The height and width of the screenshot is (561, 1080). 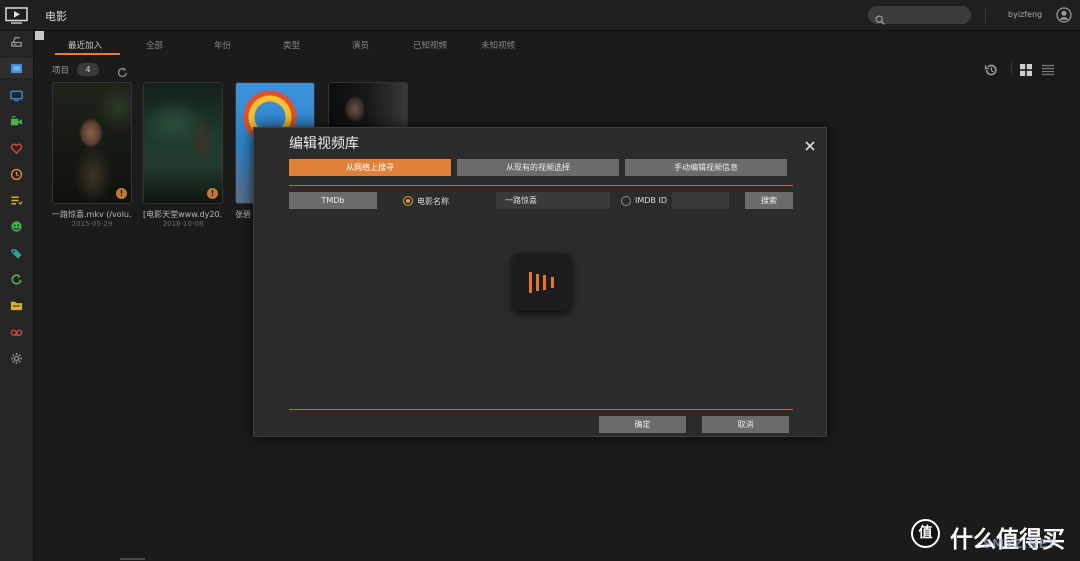 I want to click on history-icon, so click(x=991, y=71).